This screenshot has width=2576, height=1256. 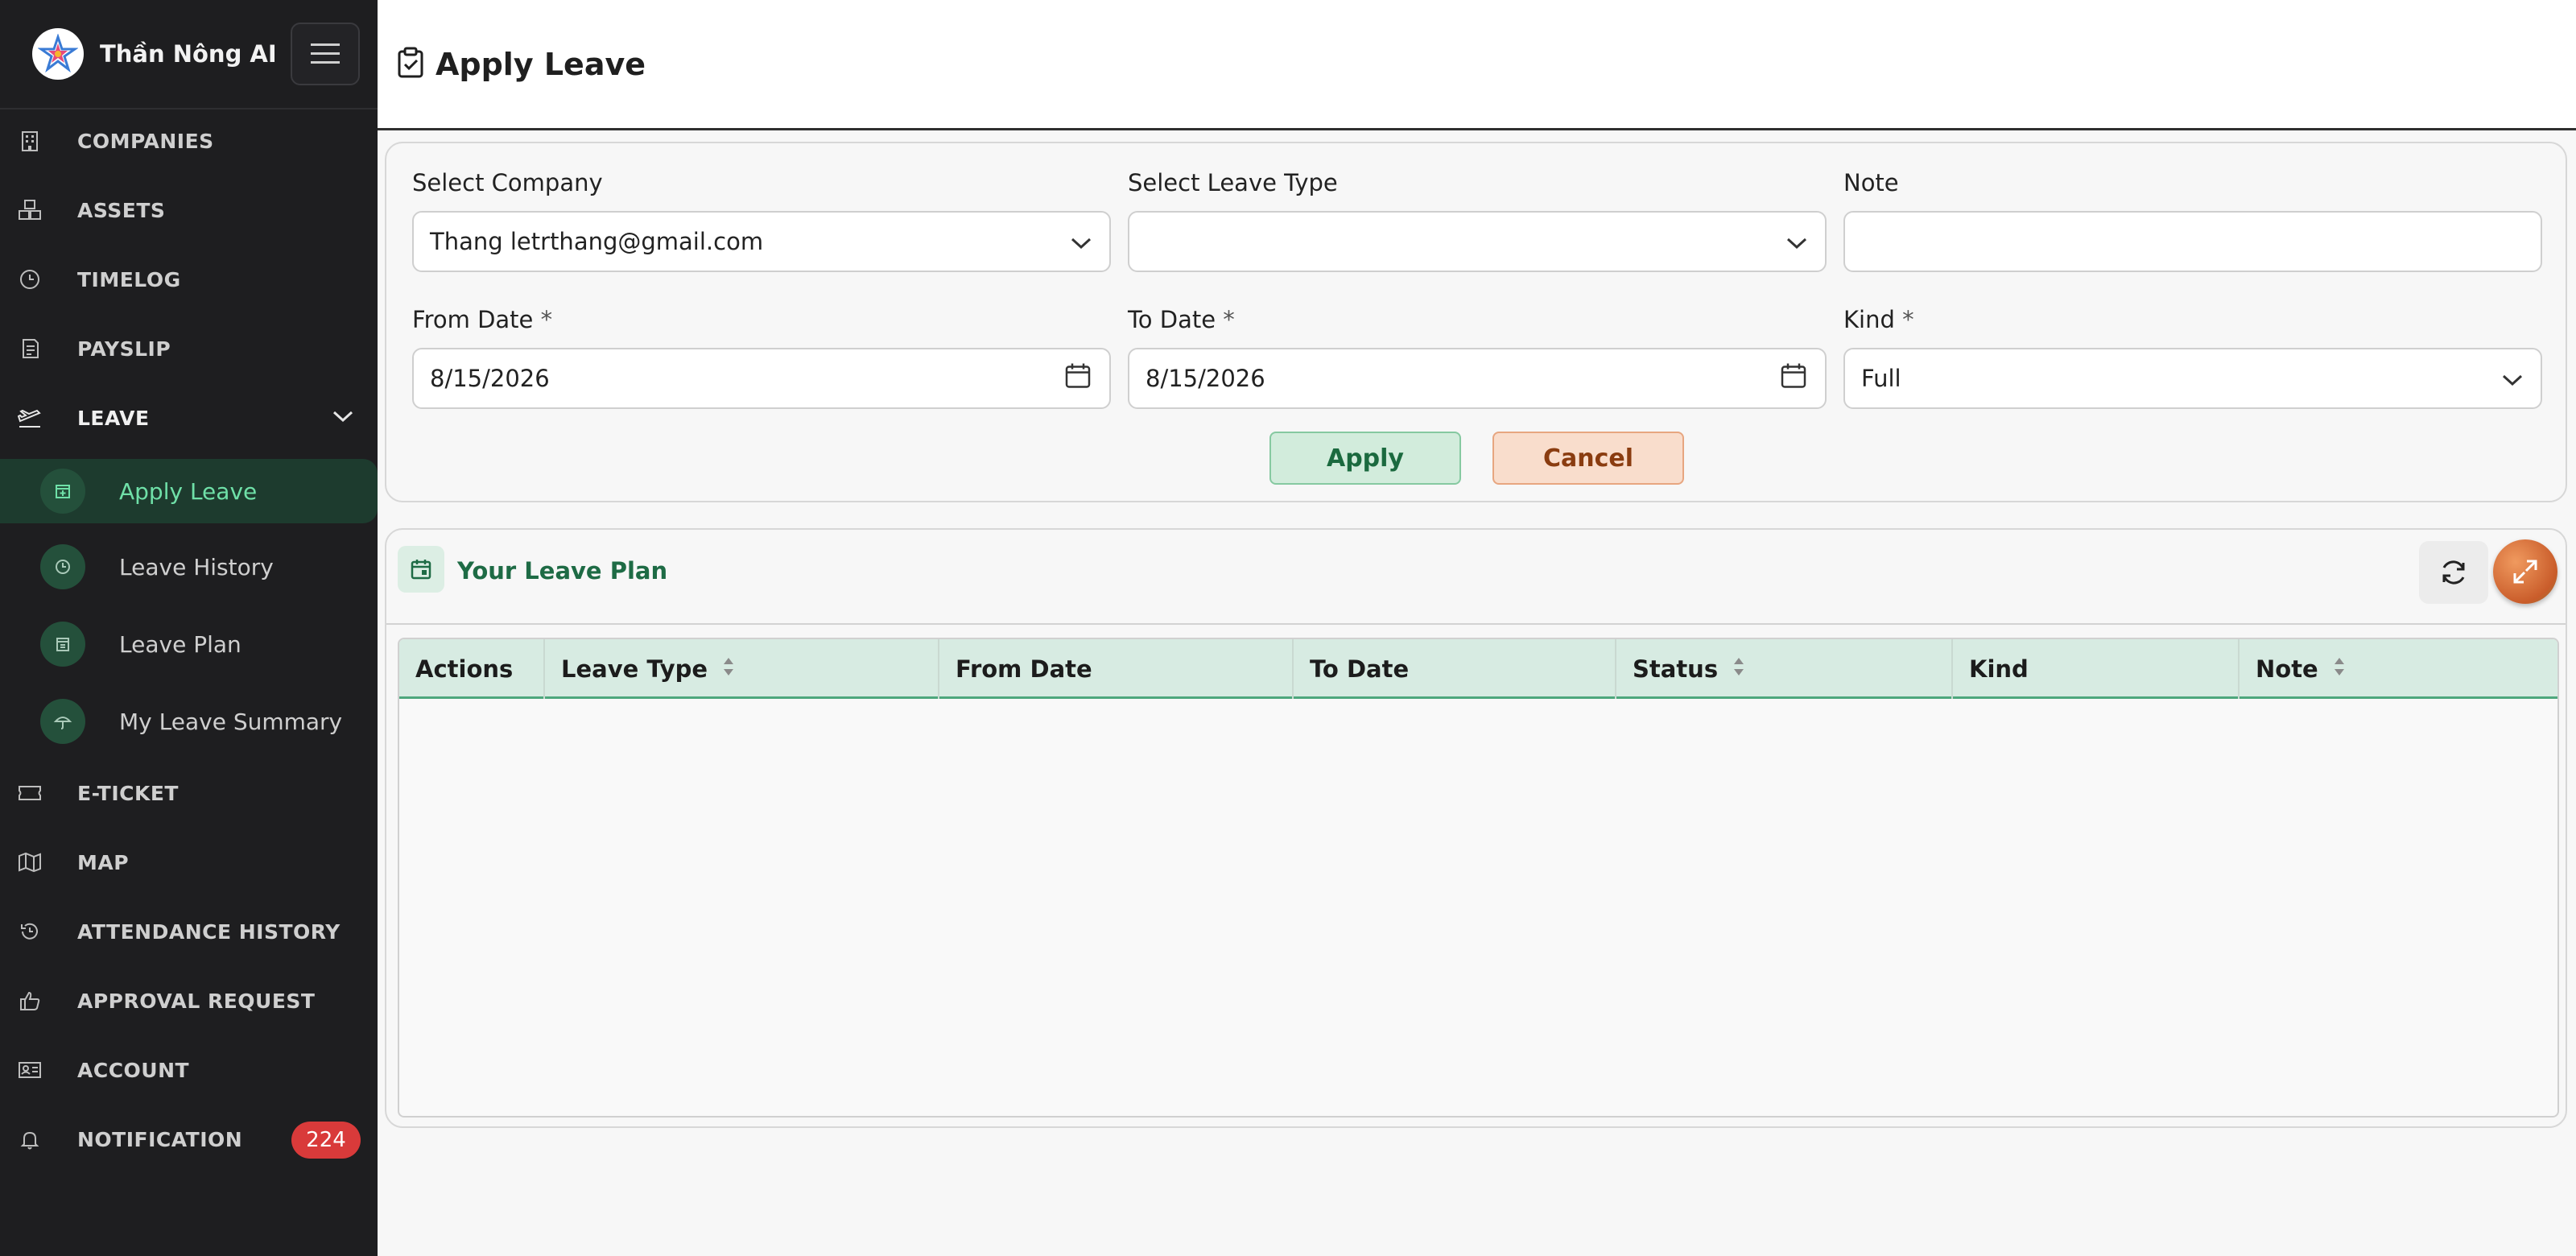 I want to click on sidebar-item-attendance-history: ATTENDANCE HISTORY, so click(x=189, y=931).